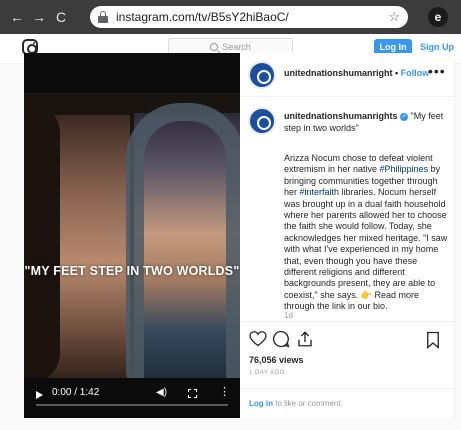  Describe the element at coordinates (236, 47) in the screenshot. I see `search-placeholder: Search` at that location.